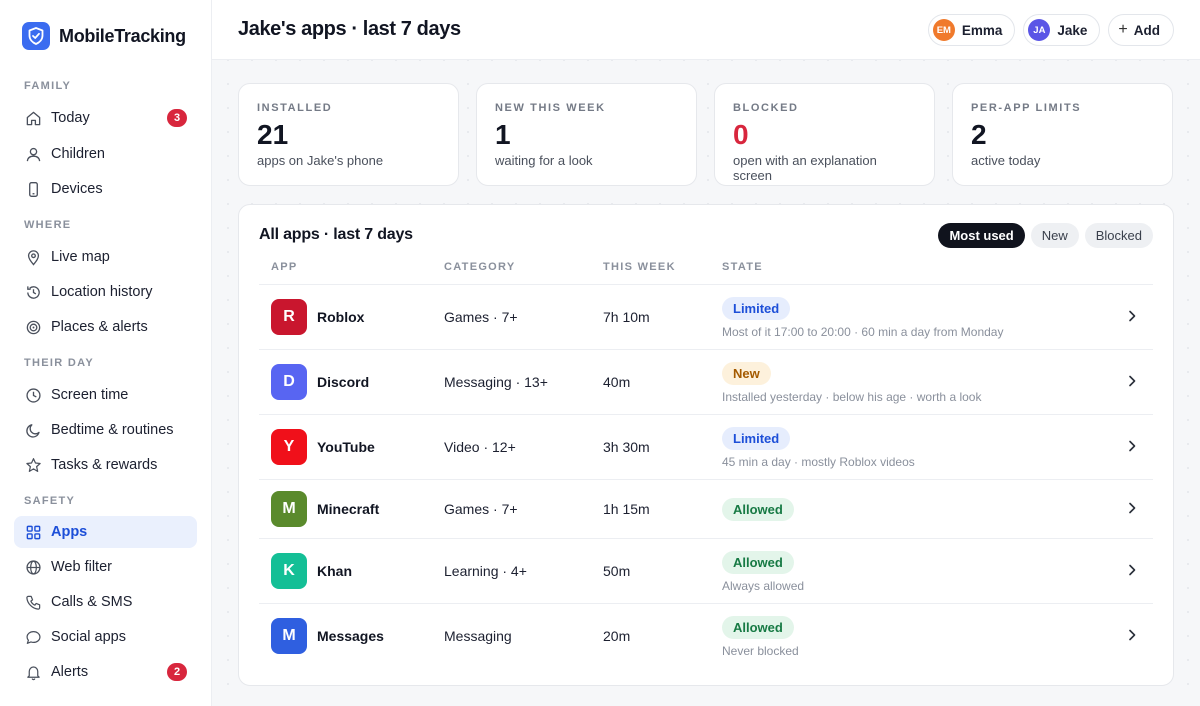 The height and width of the screenshot is (706, 1200). I want to click on sidebar-item-today: Today 3, so click(105, 118).